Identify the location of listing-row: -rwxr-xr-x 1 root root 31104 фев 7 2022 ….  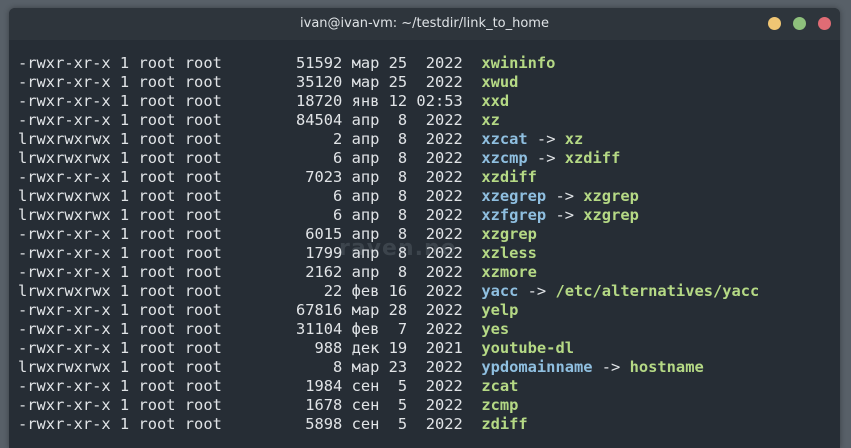
(263, 329).